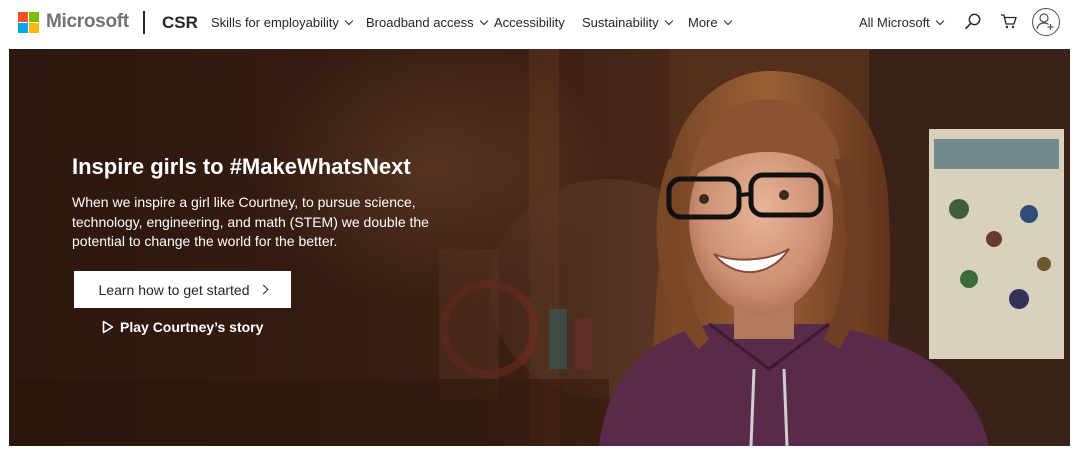 Image resolution: width=1080 pixels, height=460 pixels. I want to click on all-microsoft-label: All Microsoft, so click(894, 22).